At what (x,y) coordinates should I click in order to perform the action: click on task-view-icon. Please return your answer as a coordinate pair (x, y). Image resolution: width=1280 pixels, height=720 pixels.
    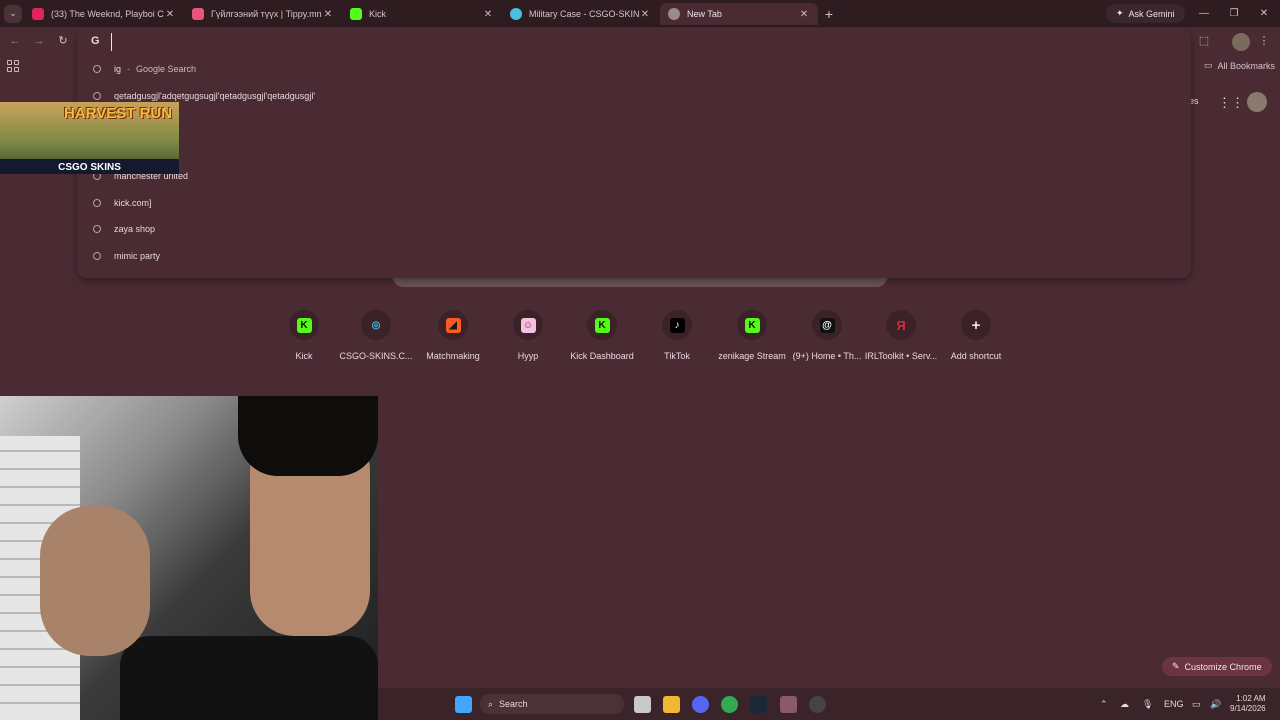
    Looking at the image, I should click on (642, 704).